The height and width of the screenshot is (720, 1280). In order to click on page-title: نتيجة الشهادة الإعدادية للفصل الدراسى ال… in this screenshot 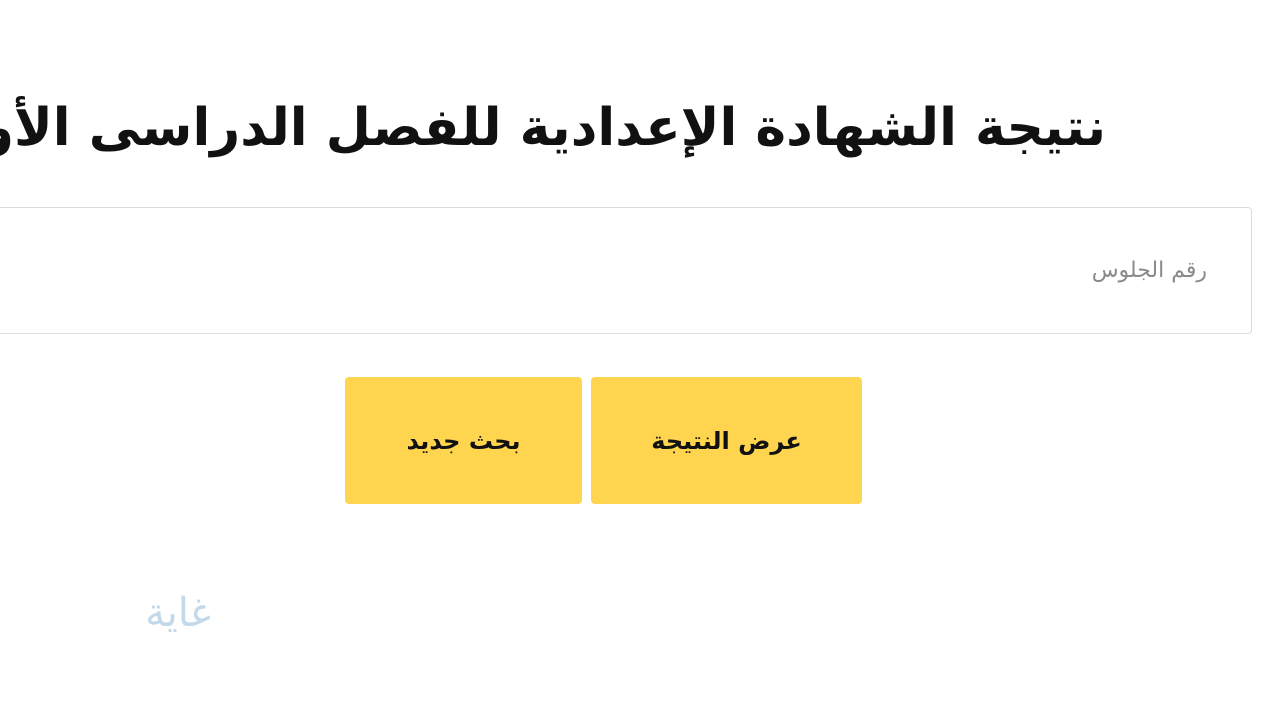, I will do `click(553, 128)`.